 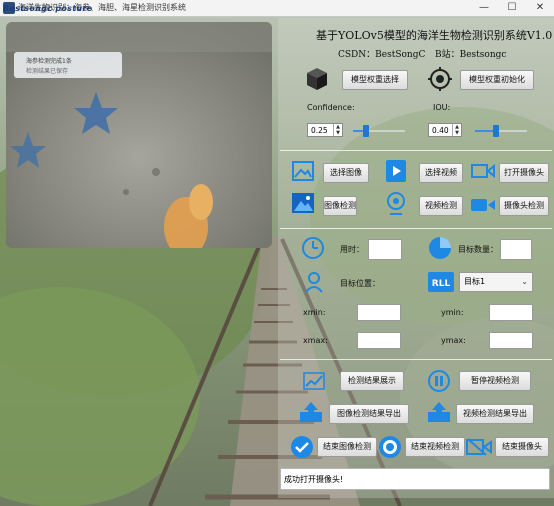 I want to click on target-count-field, so click(x=516, y=249).